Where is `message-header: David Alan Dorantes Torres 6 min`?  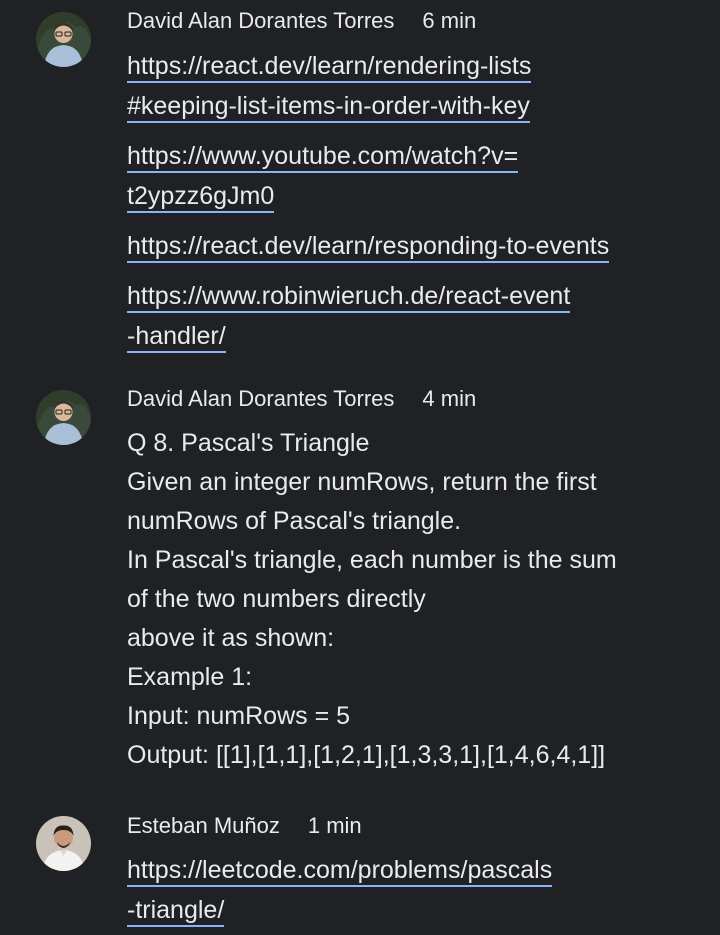
message-header: David Alan Dorantes Torres 6 min is located at coordinates (301, 21).